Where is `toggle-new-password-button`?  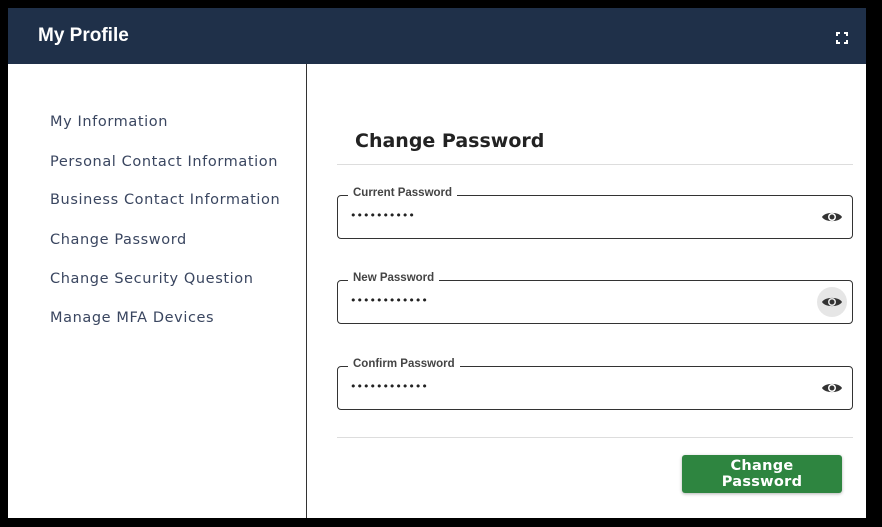
toggle-new-password-button is located at coordinates (832, 302).